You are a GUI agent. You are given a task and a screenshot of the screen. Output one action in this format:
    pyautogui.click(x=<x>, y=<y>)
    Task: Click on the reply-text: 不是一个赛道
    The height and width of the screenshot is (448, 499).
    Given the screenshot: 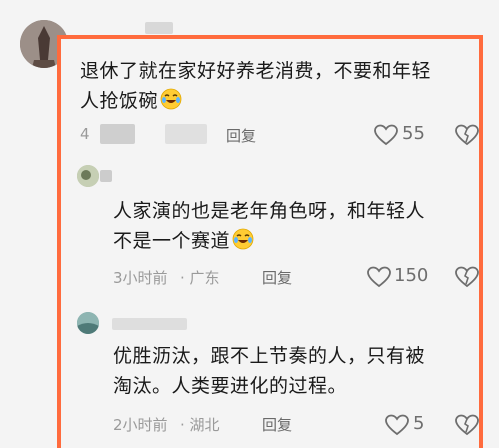 What is the action you would take?
    pyautogui.click(x=172, y=241)
    